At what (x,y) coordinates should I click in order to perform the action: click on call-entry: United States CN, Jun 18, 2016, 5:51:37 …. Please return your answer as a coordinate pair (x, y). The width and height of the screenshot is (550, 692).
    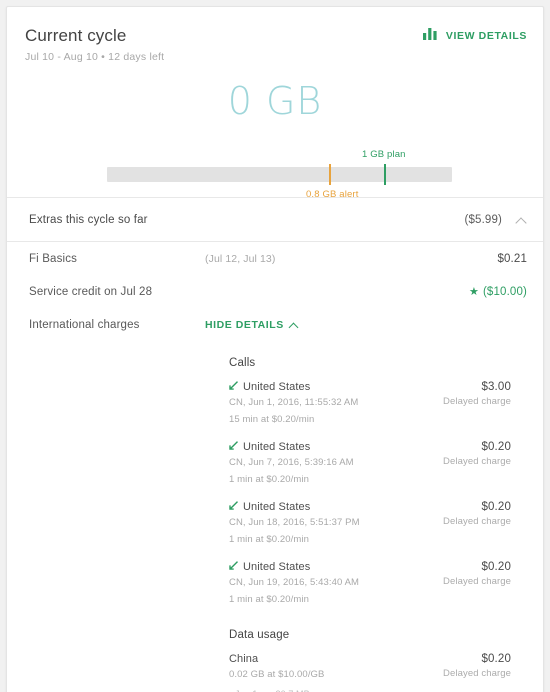
    Looking at the image, I should click on (370, 524).